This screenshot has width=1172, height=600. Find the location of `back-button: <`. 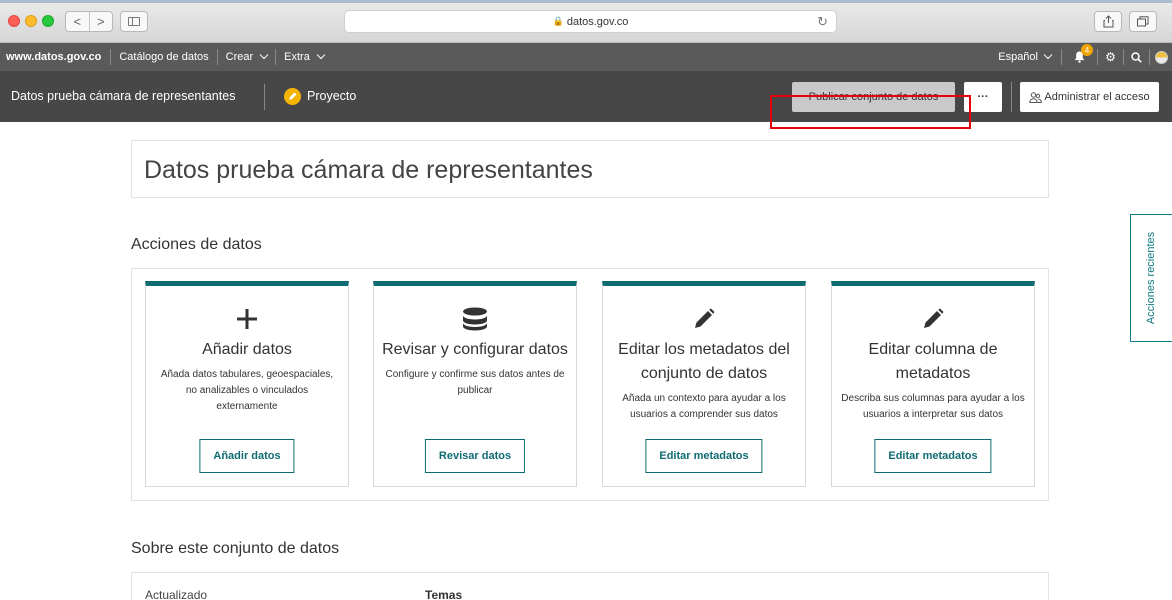

back-button: < is located at coordinates (78, 21).